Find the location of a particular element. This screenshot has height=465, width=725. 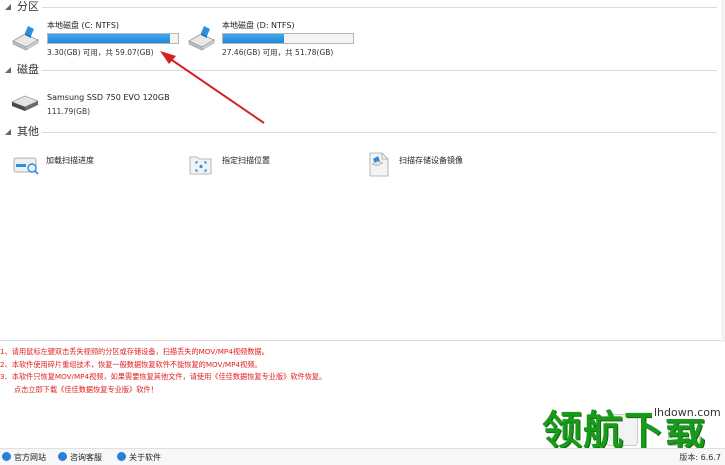

support-label: 咨询客服 is located at coordinates (86, 457).